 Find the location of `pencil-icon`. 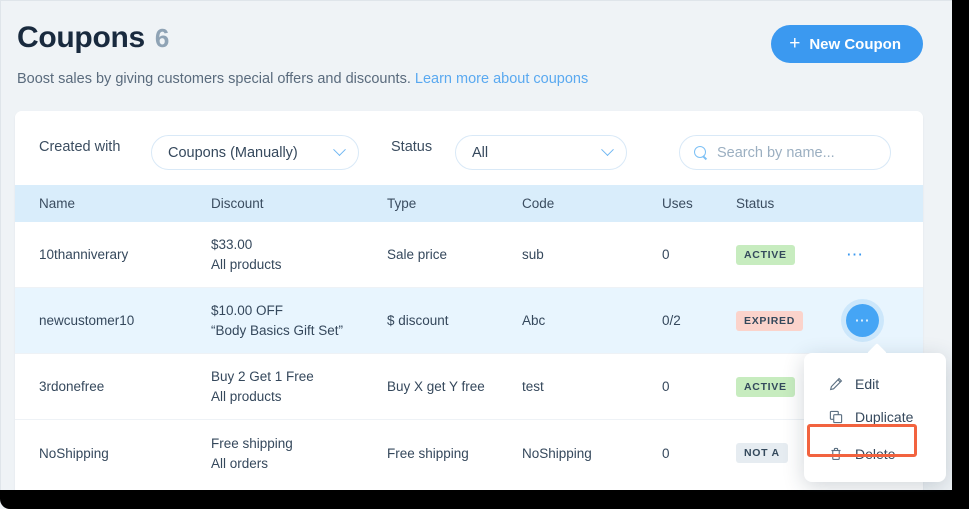

pencil-icon is located at coordinates (835, 384).